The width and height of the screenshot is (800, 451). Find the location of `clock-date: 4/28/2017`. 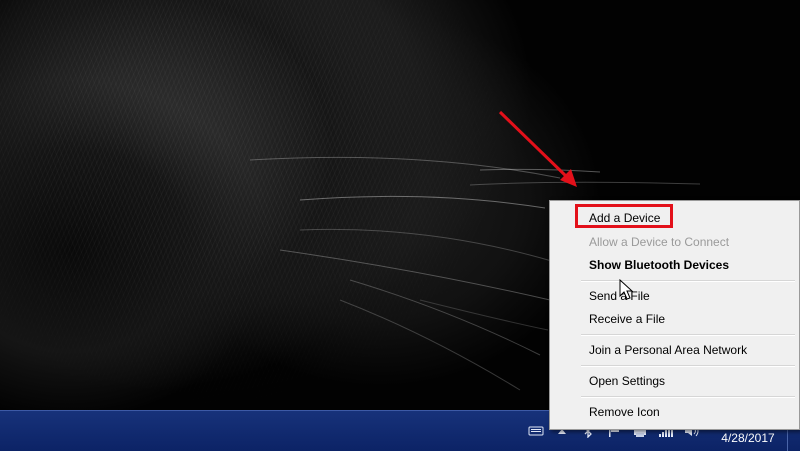

clock-date: 4/28/2017 is located at coordinates (748, 438).